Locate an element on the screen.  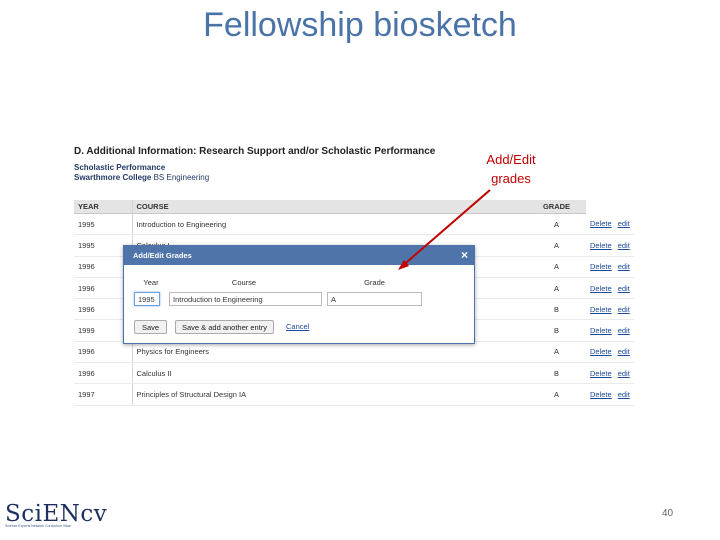
callout-arrow is located at coordinates (444, 229).